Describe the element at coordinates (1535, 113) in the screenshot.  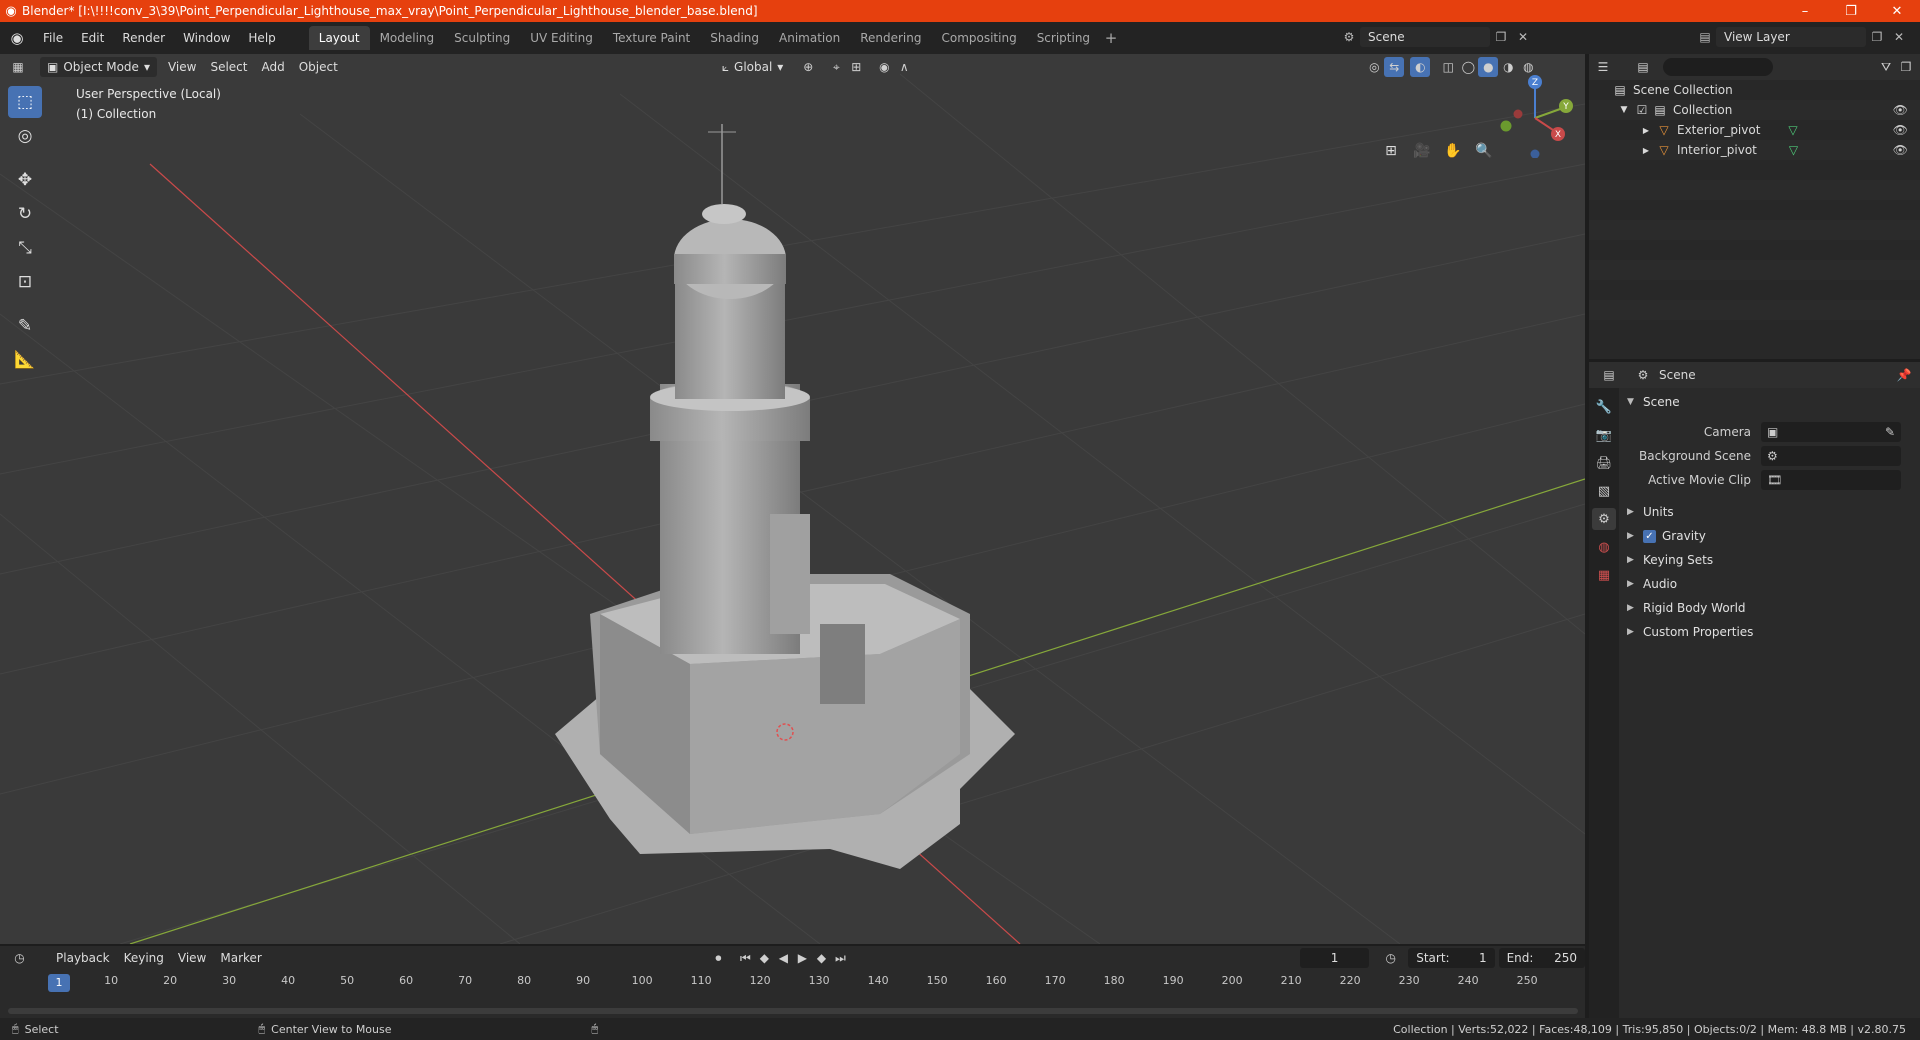
I see `navigation-gizmo: Z Y X` at that location.